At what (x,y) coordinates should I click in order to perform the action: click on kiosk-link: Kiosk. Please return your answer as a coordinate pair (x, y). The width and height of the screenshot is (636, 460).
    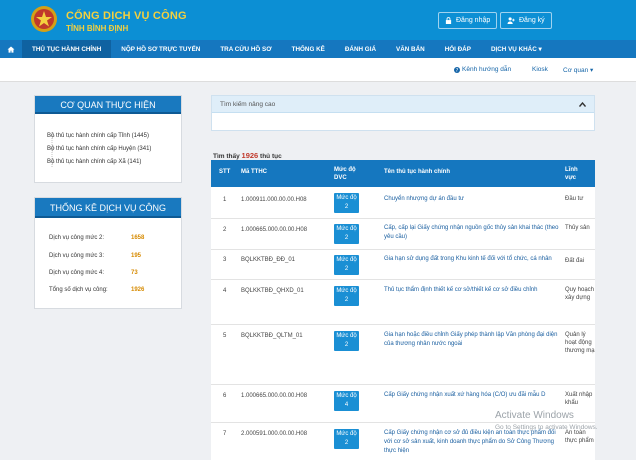
    Looking at the image, I should click on (540, 69).